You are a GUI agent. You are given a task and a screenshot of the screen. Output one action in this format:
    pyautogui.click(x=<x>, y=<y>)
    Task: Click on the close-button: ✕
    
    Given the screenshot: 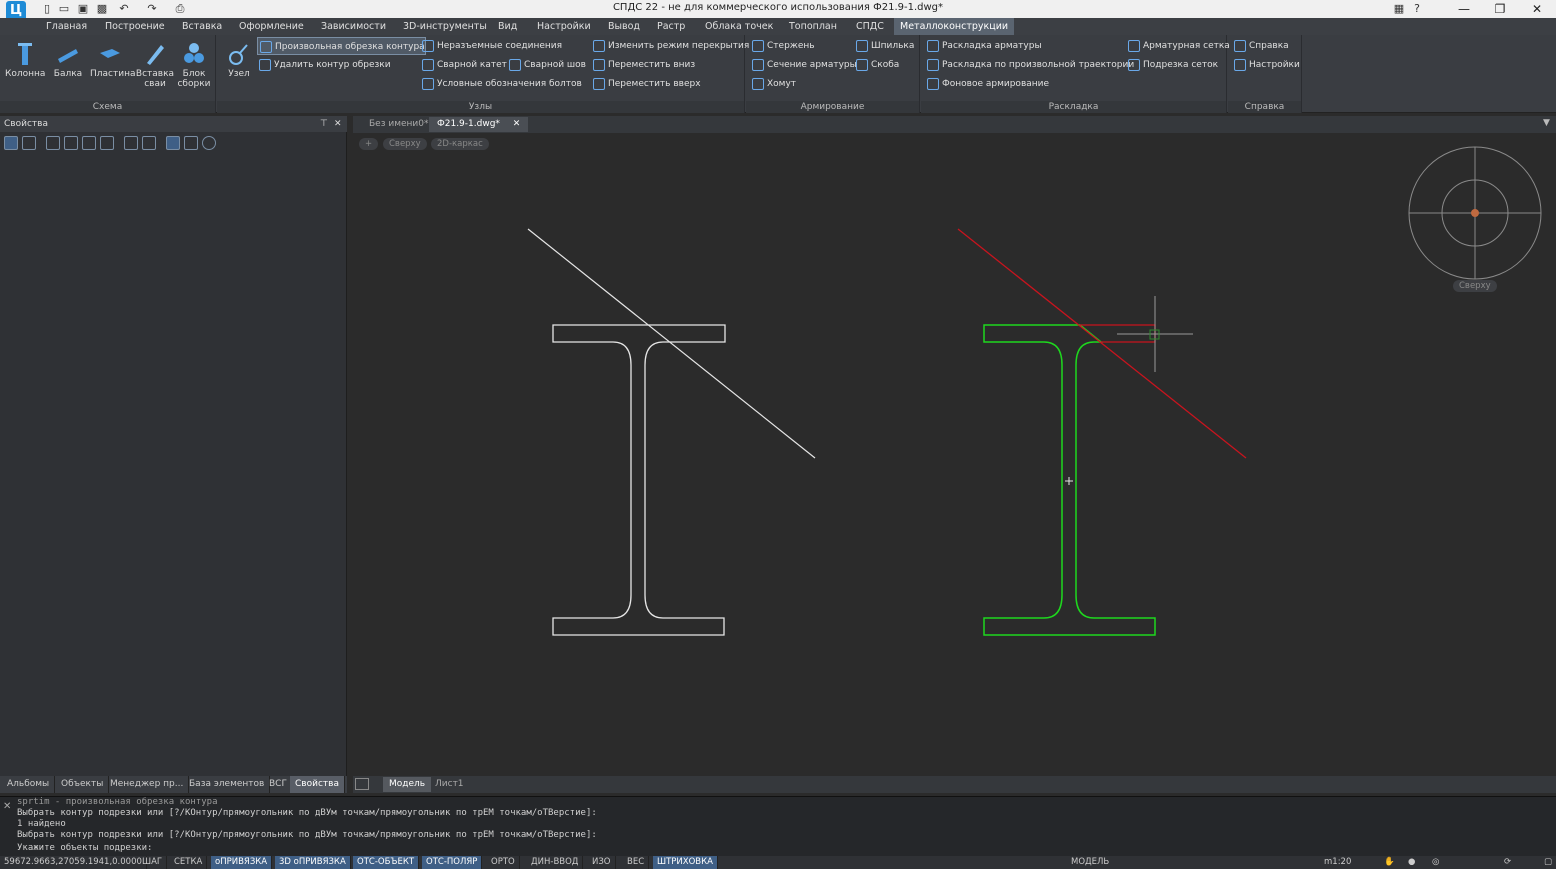 What is the action you would take?
    pyautogui.click(x=1537, y=9)
    